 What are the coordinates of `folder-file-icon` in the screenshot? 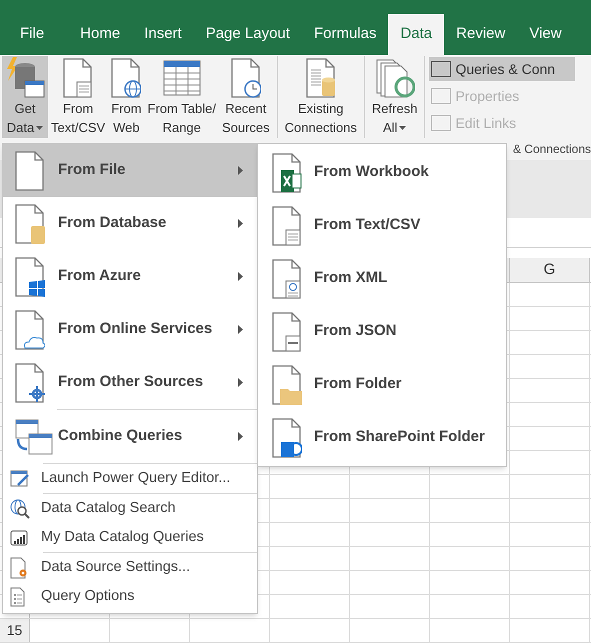 It's located at (287, 384).